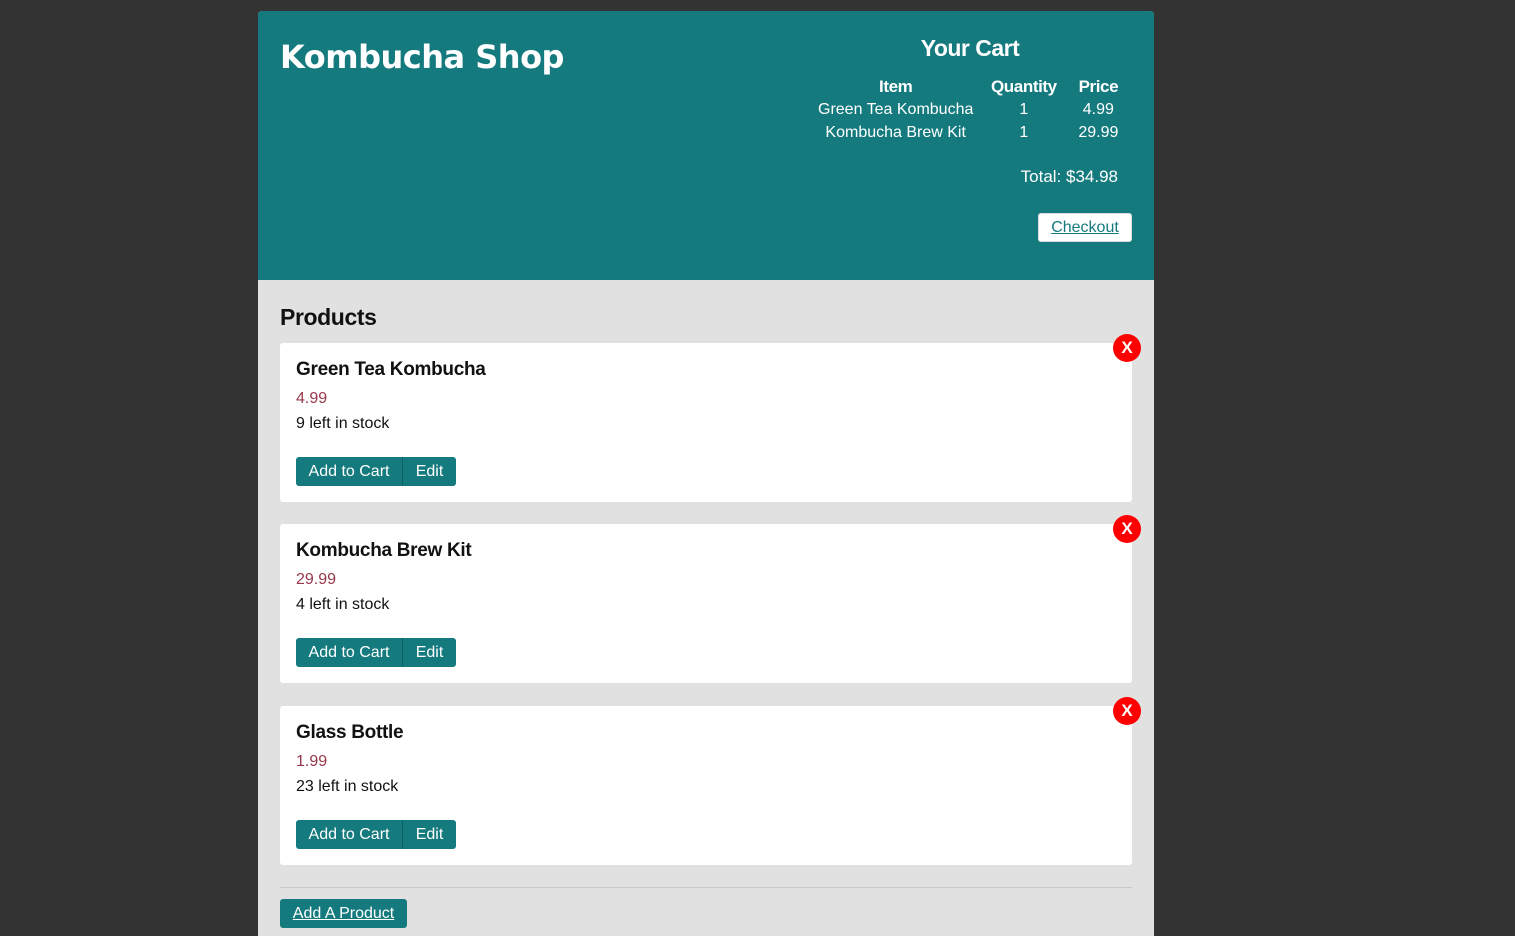 The height and width of the screenshot is (936, 1515). I want to click on products-heading: Products, so click(328, 317).